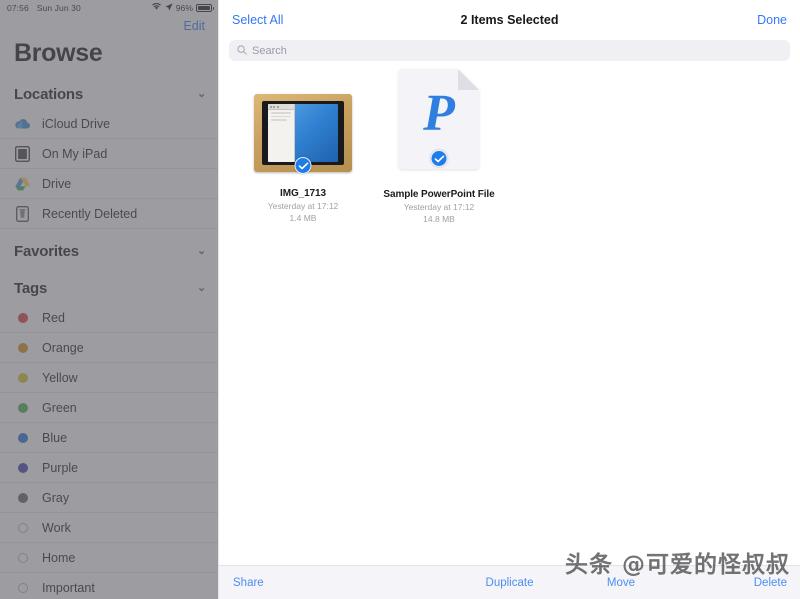 The width and height of the screenshot is (800, 599). What do you see at coordinates (63, 347) in the screenshot?
I see `sidebar-item-label: Orange` at bounding box center [63, 347].